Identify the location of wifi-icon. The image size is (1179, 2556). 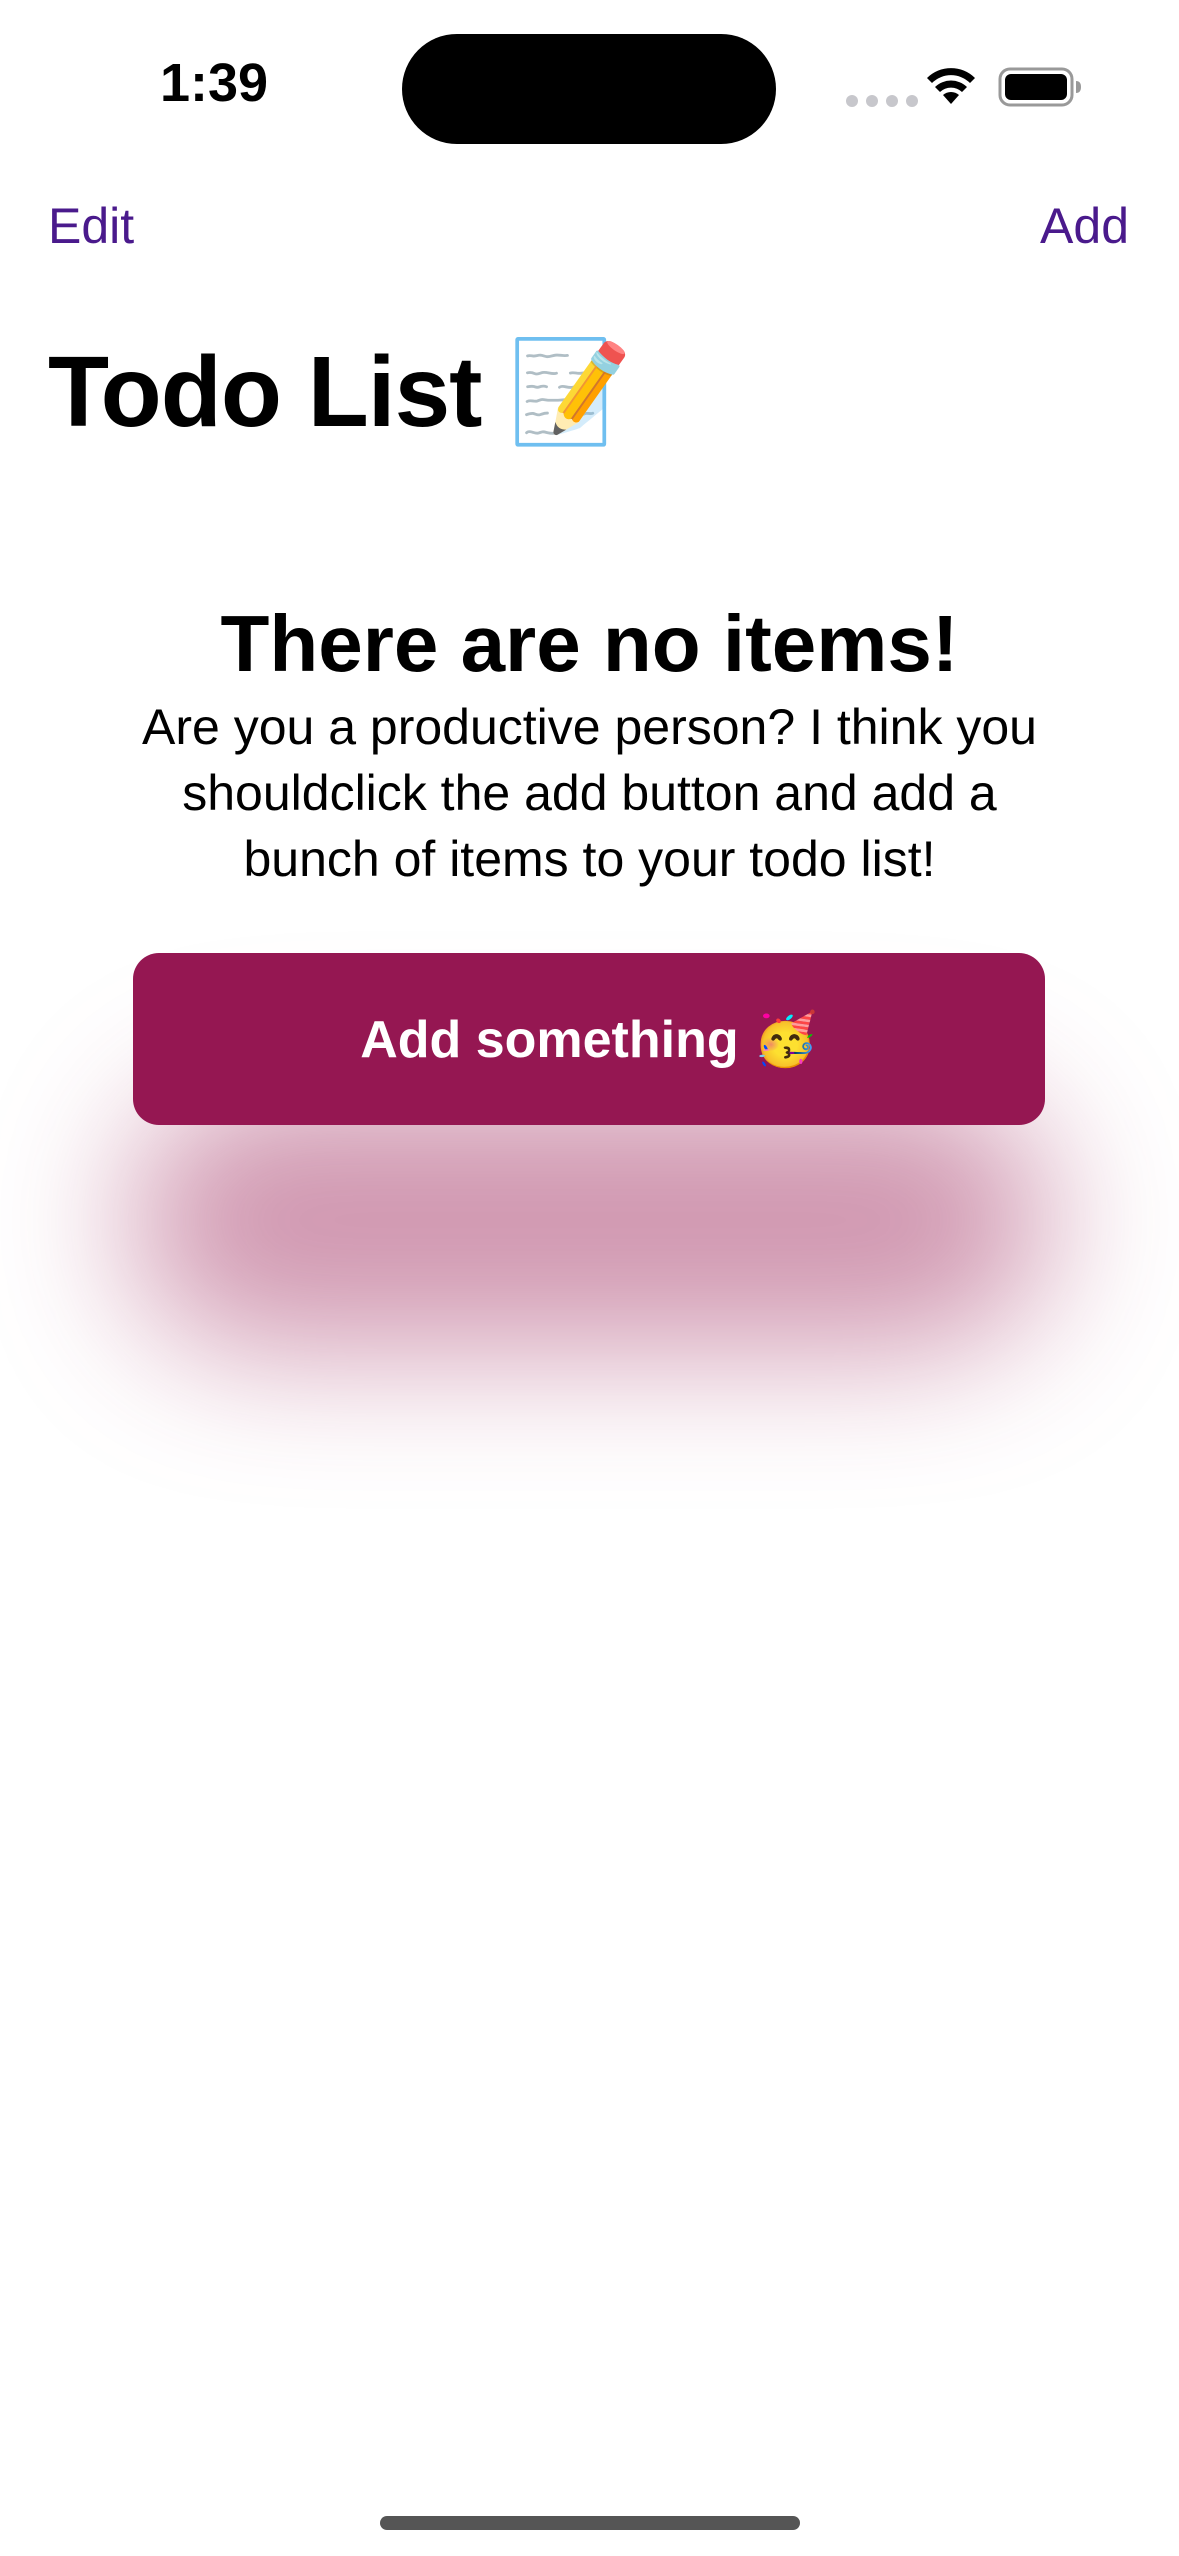
(951, 86).